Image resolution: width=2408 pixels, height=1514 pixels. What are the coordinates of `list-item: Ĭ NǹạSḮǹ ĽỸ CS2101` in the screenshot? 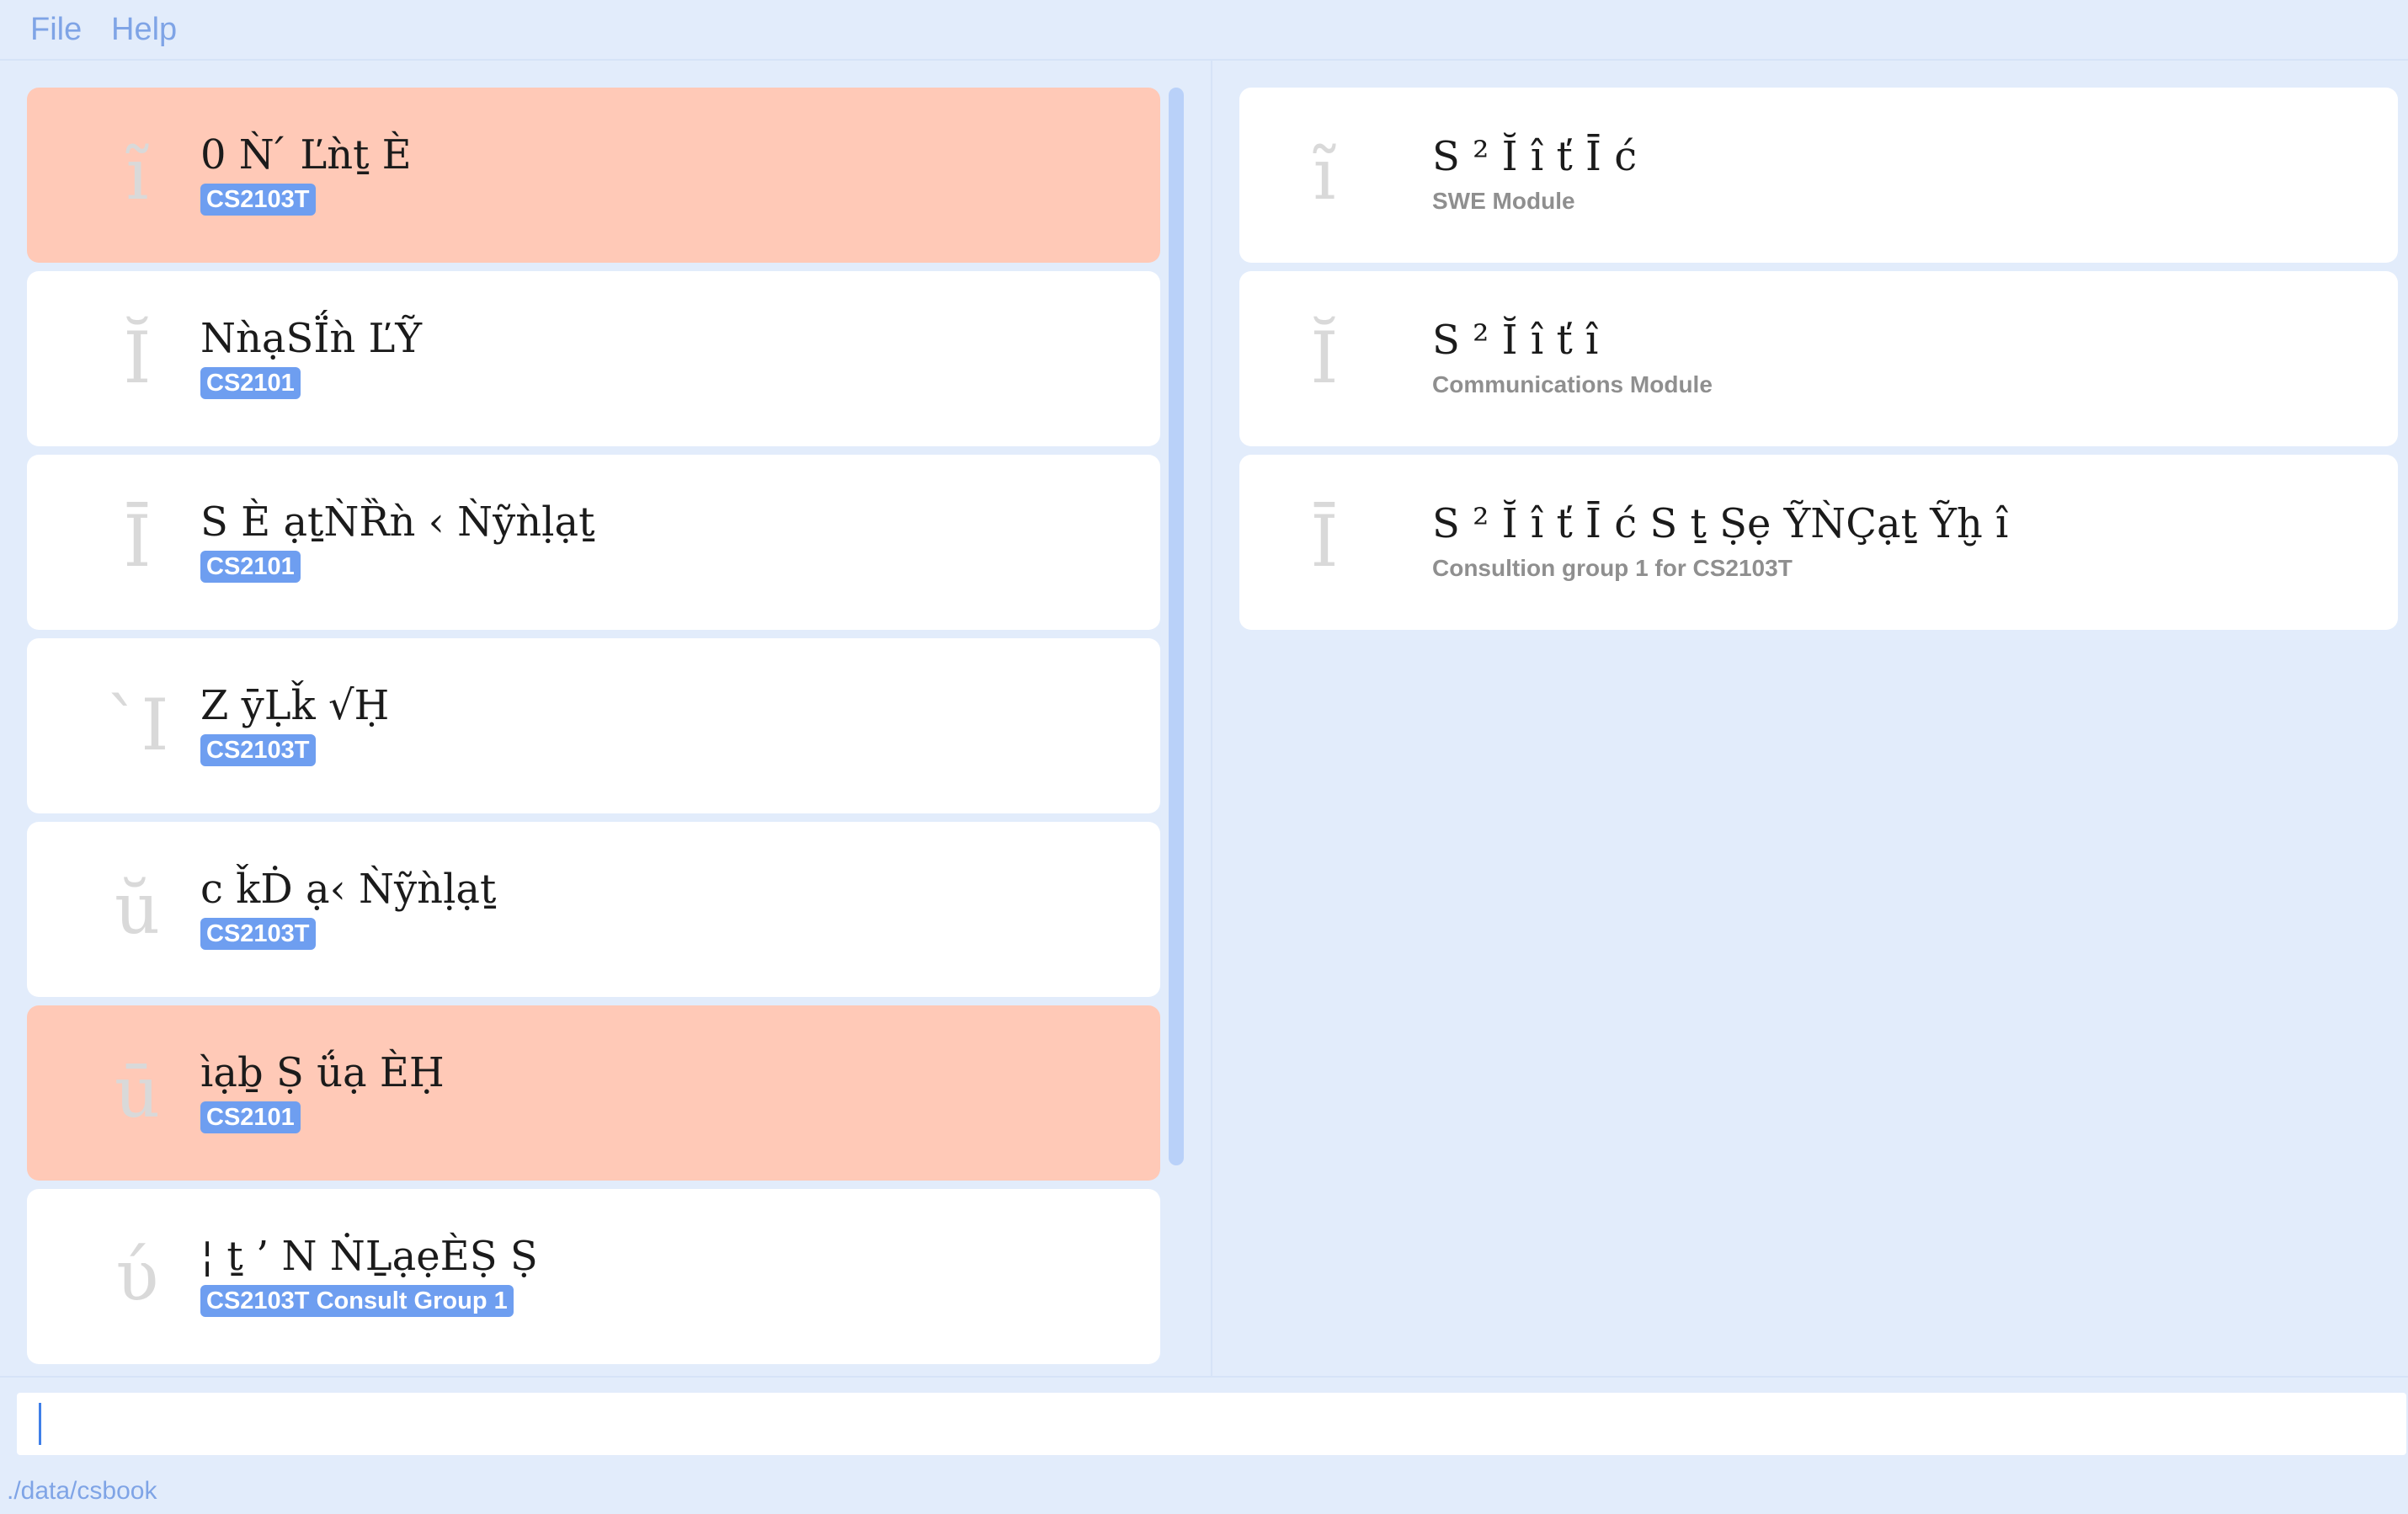 It's located at (593, 358).